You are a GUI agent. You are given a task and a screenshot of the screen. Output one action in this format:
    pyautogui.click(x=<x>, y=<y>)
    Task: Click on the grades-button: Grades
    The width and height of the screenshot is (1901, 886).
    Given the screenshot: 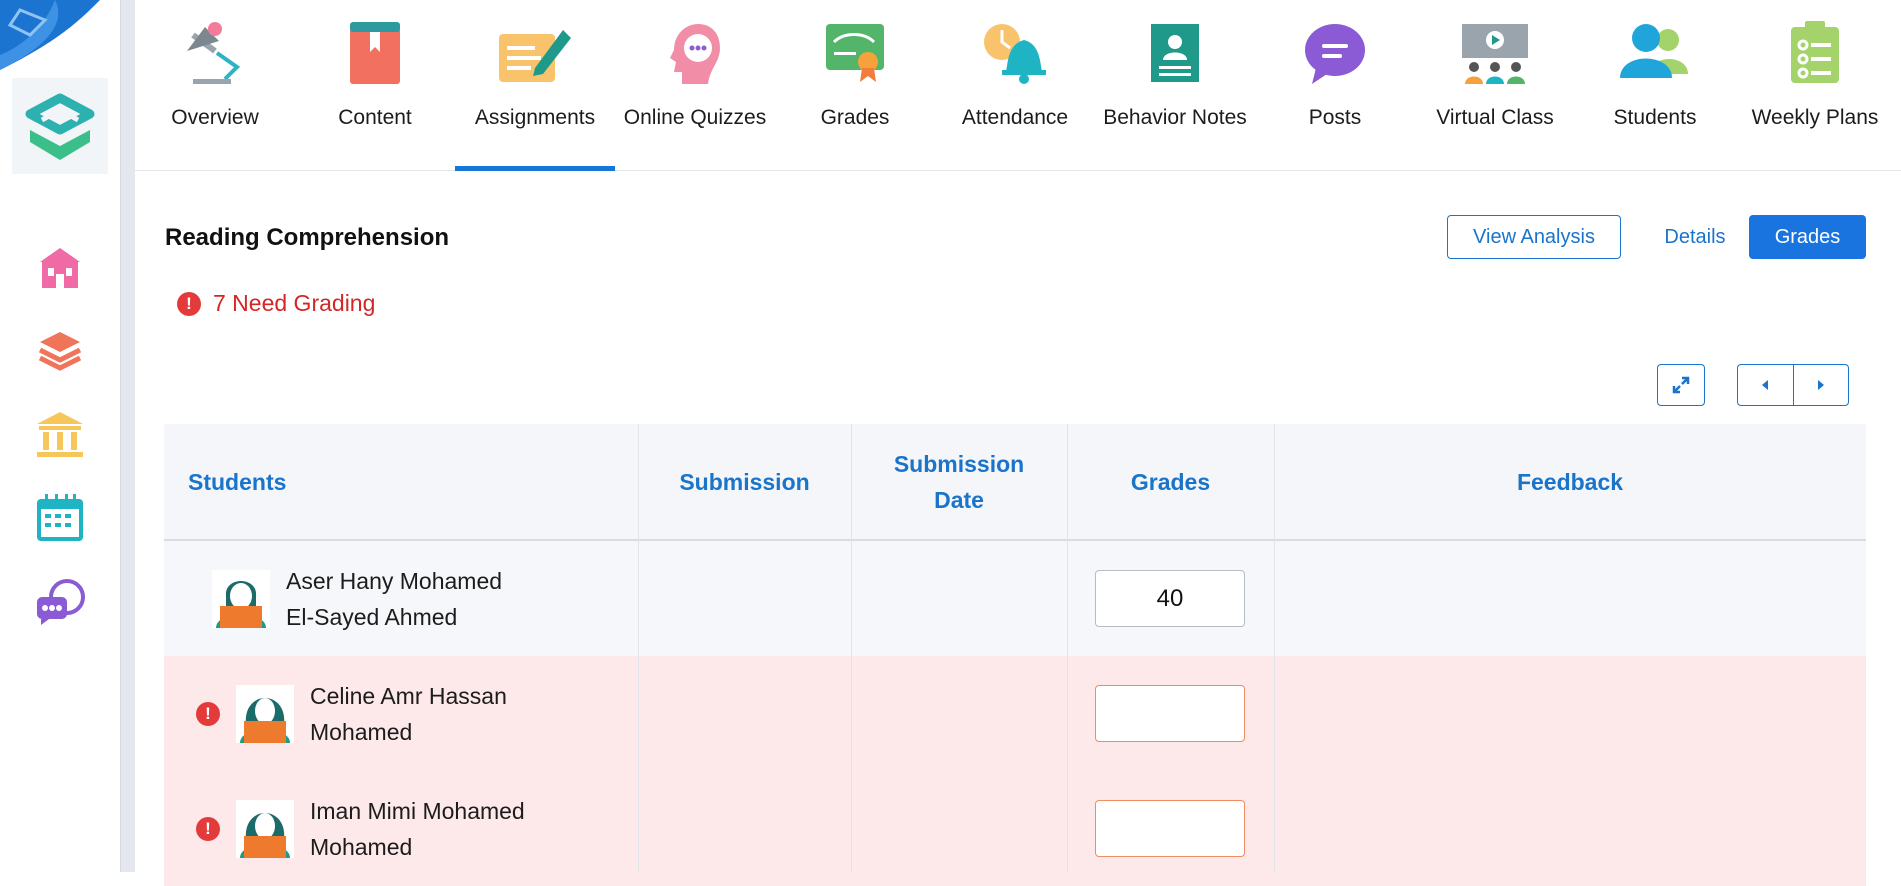 What is the action you would take?
    pyautogui.click(x=1807, y=237)
    